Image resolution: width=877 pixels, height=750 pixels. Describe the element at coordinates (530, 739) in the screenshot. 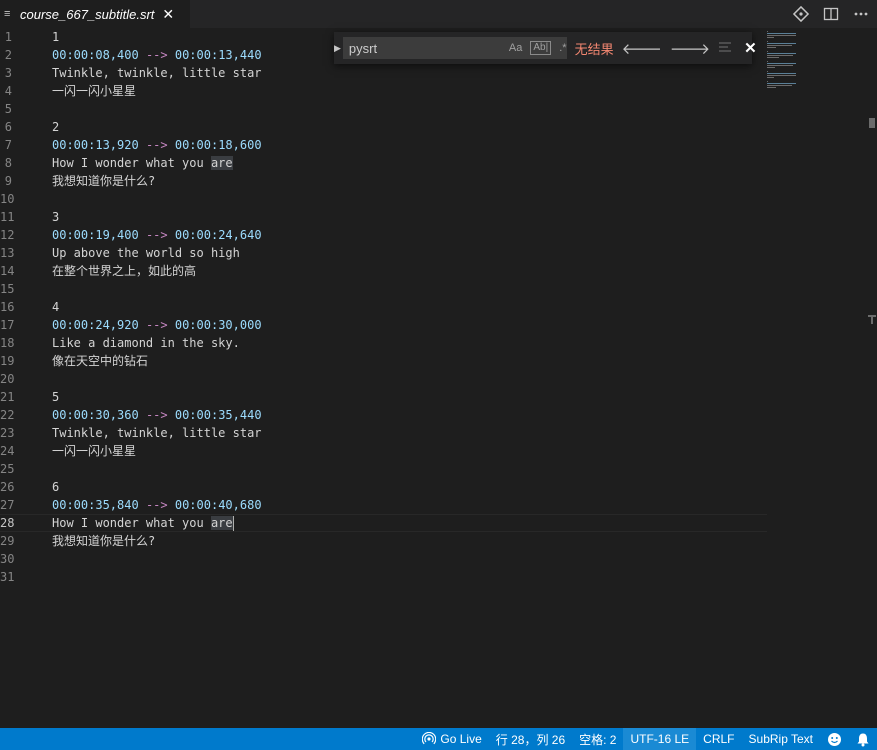

I see `cursor-position: 行 28，列 26` at that location.